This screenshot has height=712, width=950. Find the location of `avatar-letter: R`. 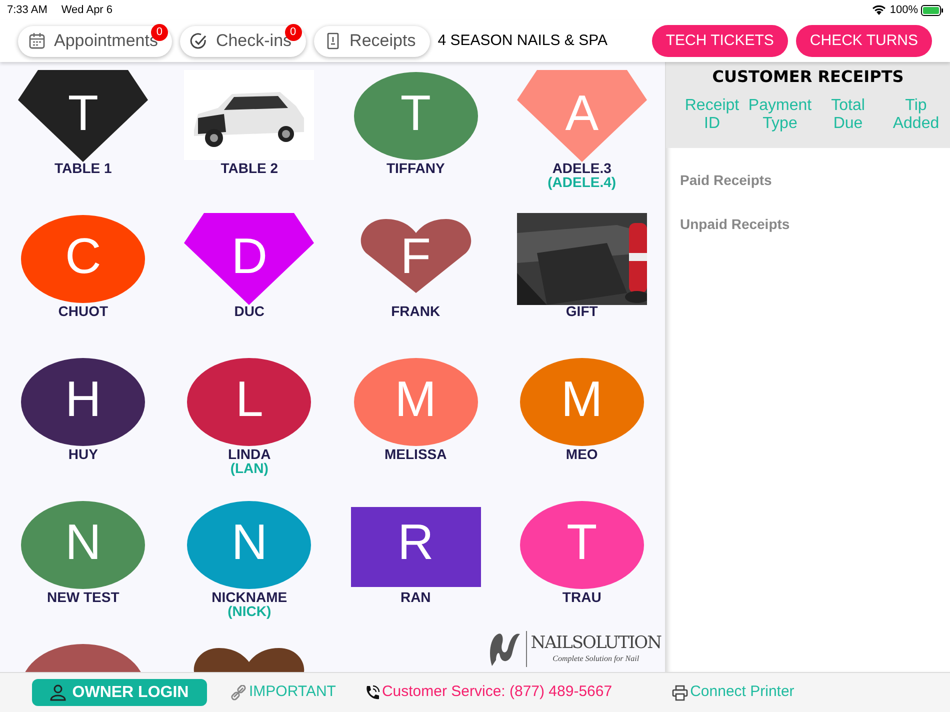

avatar-letter: R is located at coordinates (415, 542).